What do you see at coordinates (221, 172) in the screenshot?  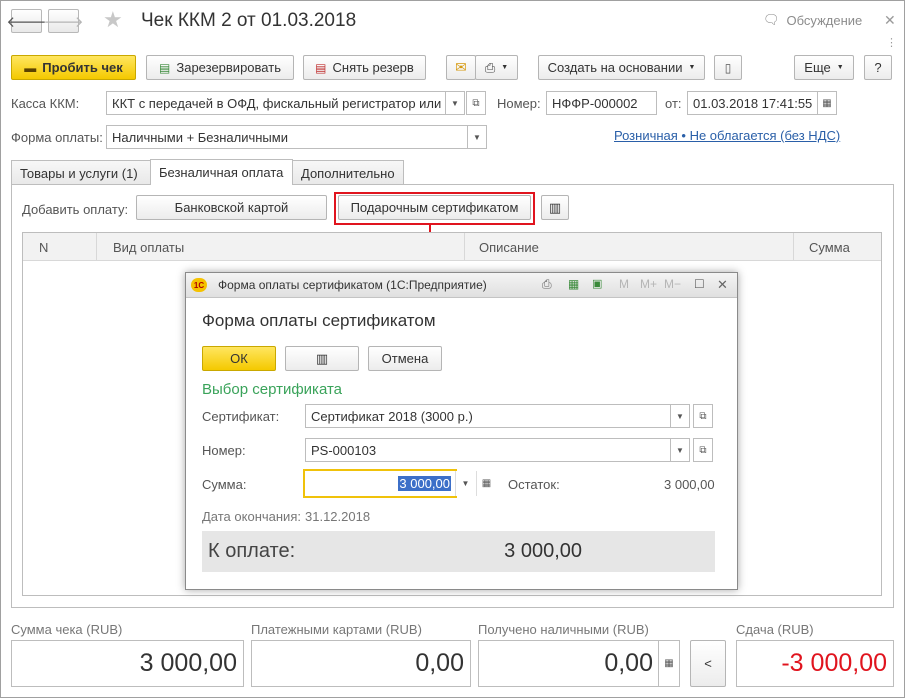 I see `tab-noncash-payment: Безналичная оплата` at bounding box center [221, 172].